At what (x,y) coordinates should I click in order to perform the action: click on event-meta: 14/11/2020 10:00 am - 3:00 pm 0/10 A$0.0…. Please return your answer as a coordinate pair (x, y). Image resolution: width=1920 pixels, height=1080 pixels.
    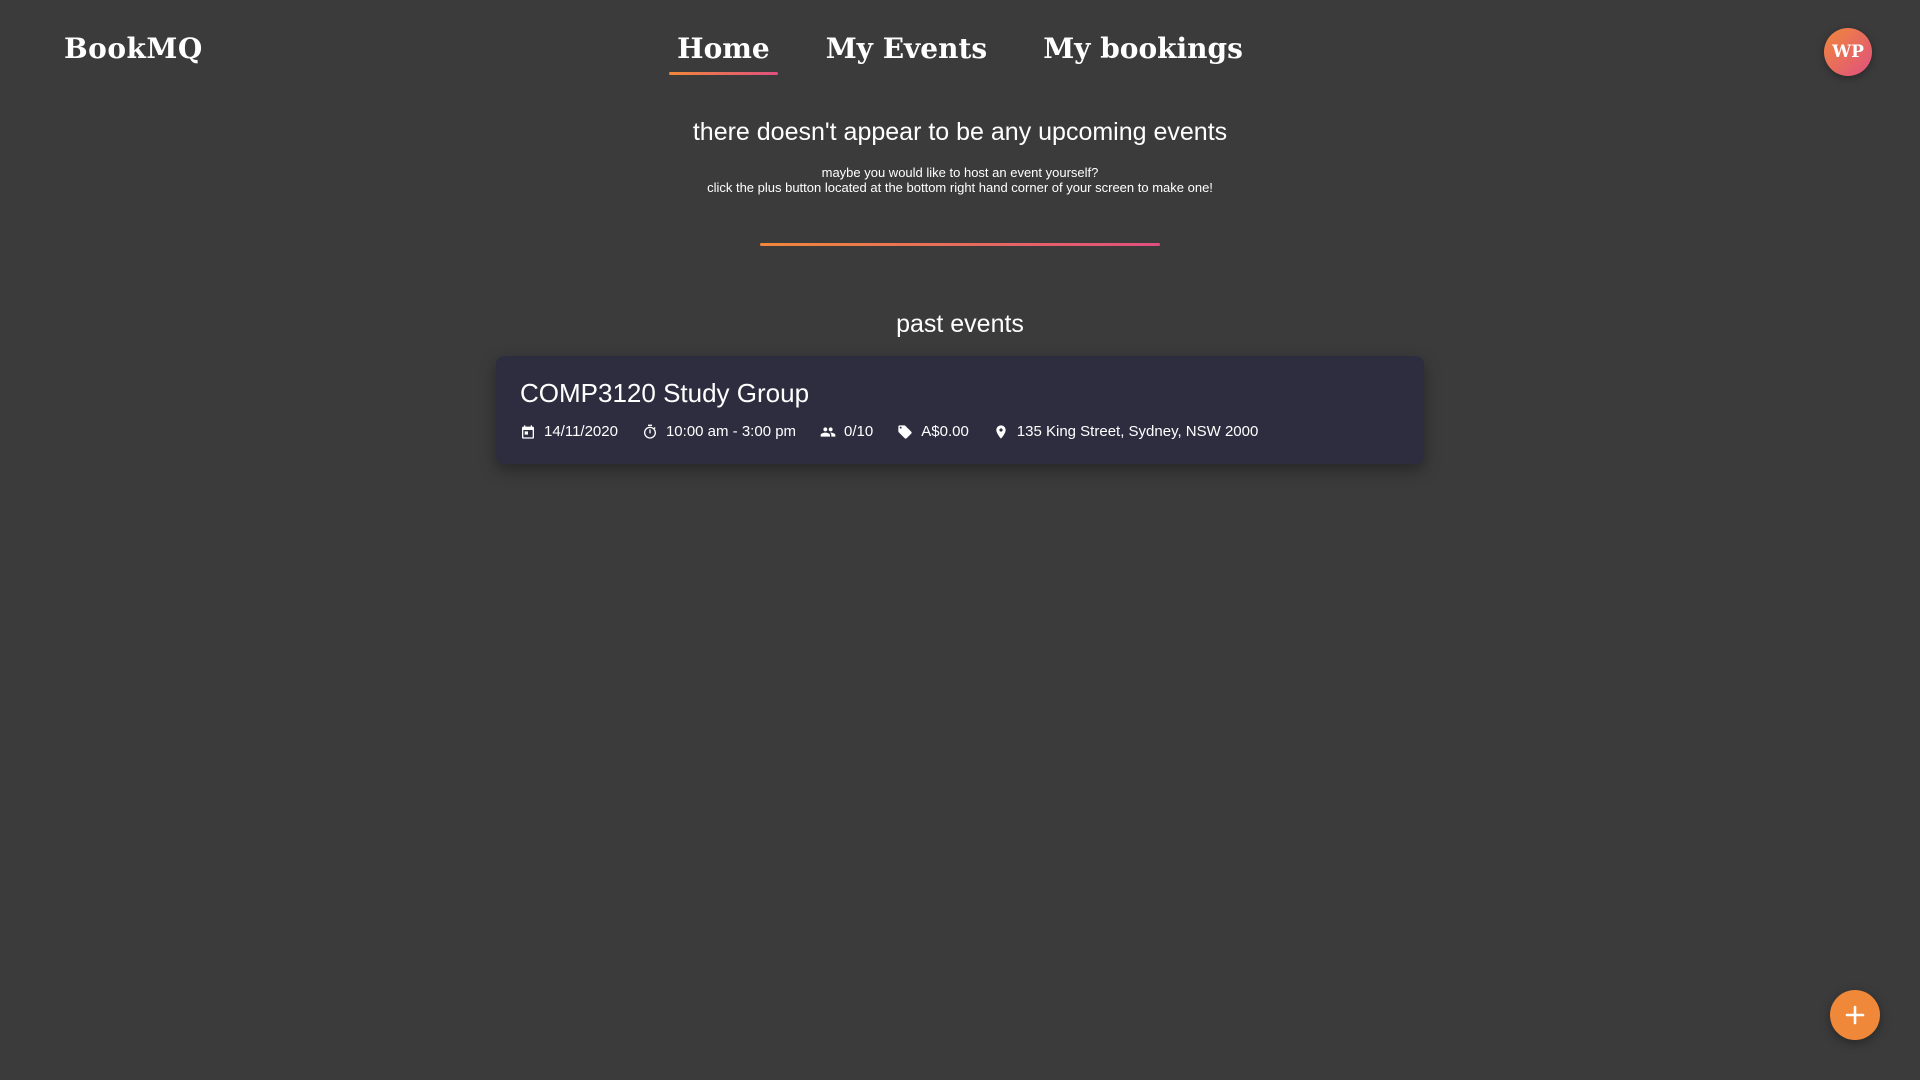
    Looking at the image, I should click on (960, 431).